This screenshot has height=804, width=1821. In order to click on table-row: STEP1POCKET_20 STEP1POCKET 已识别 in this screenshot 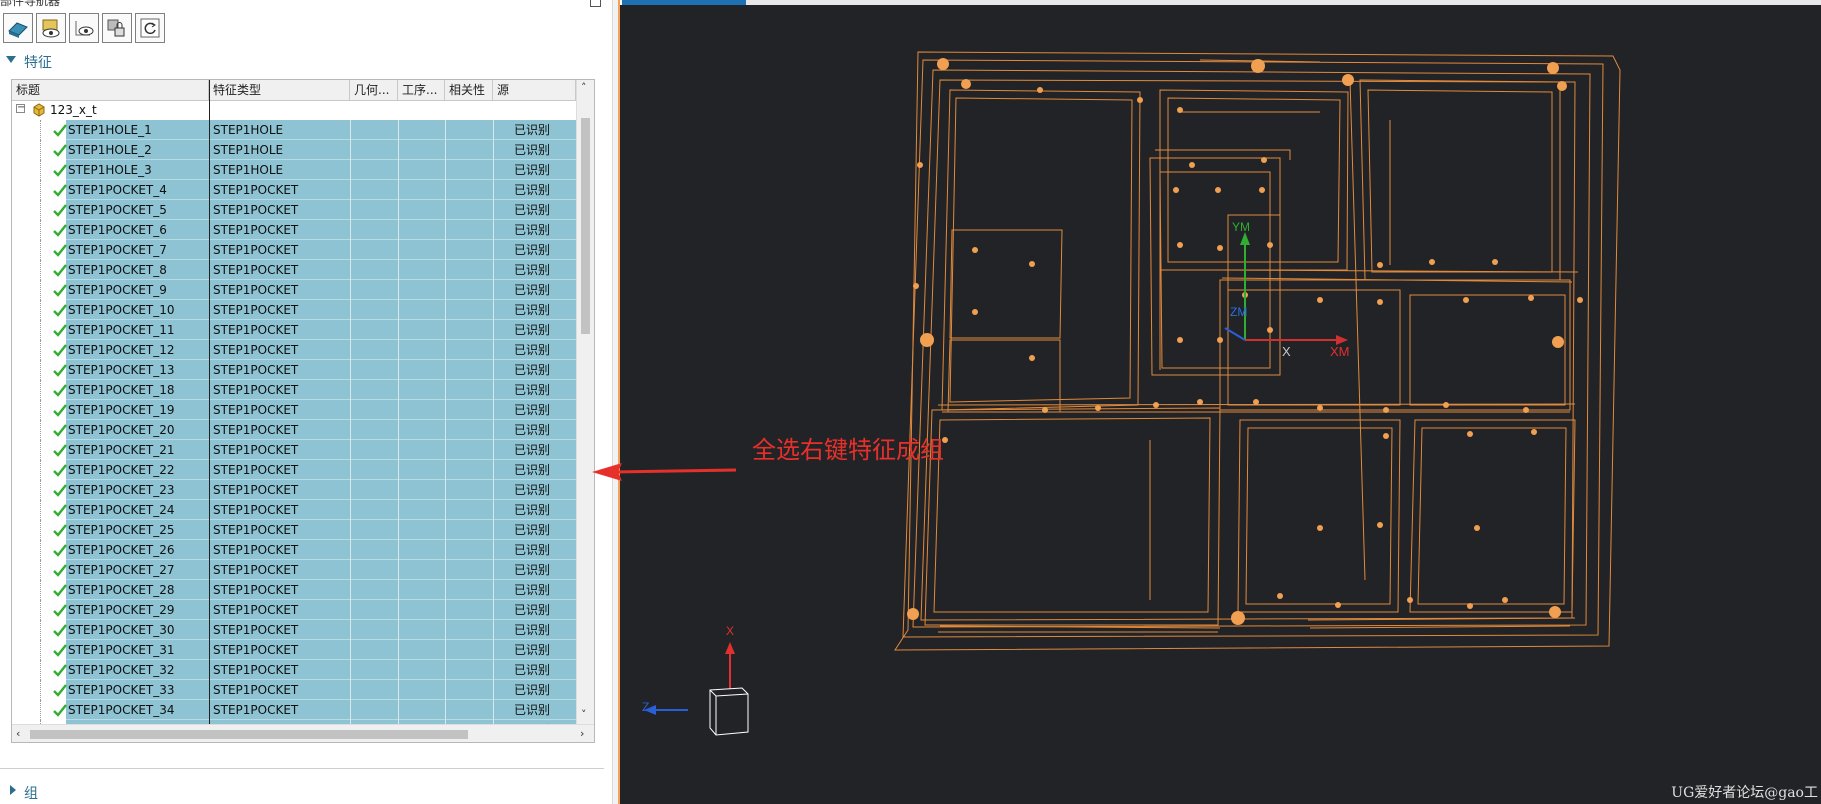, I will do `click(294, 430)`.